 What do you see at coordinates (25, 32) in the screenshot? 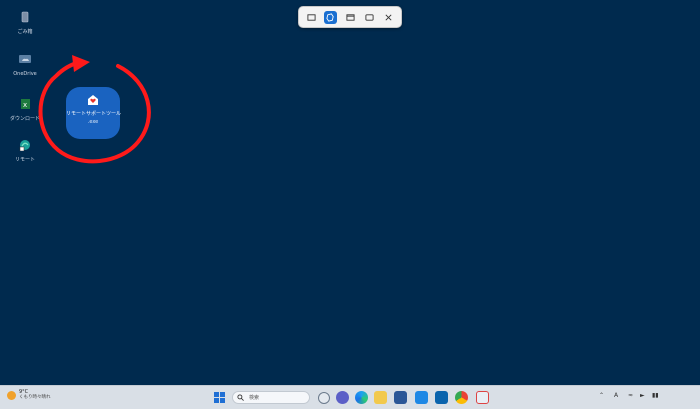
I see `desktop-icon-label: ごみ箱` at bounding box center [25, 32].